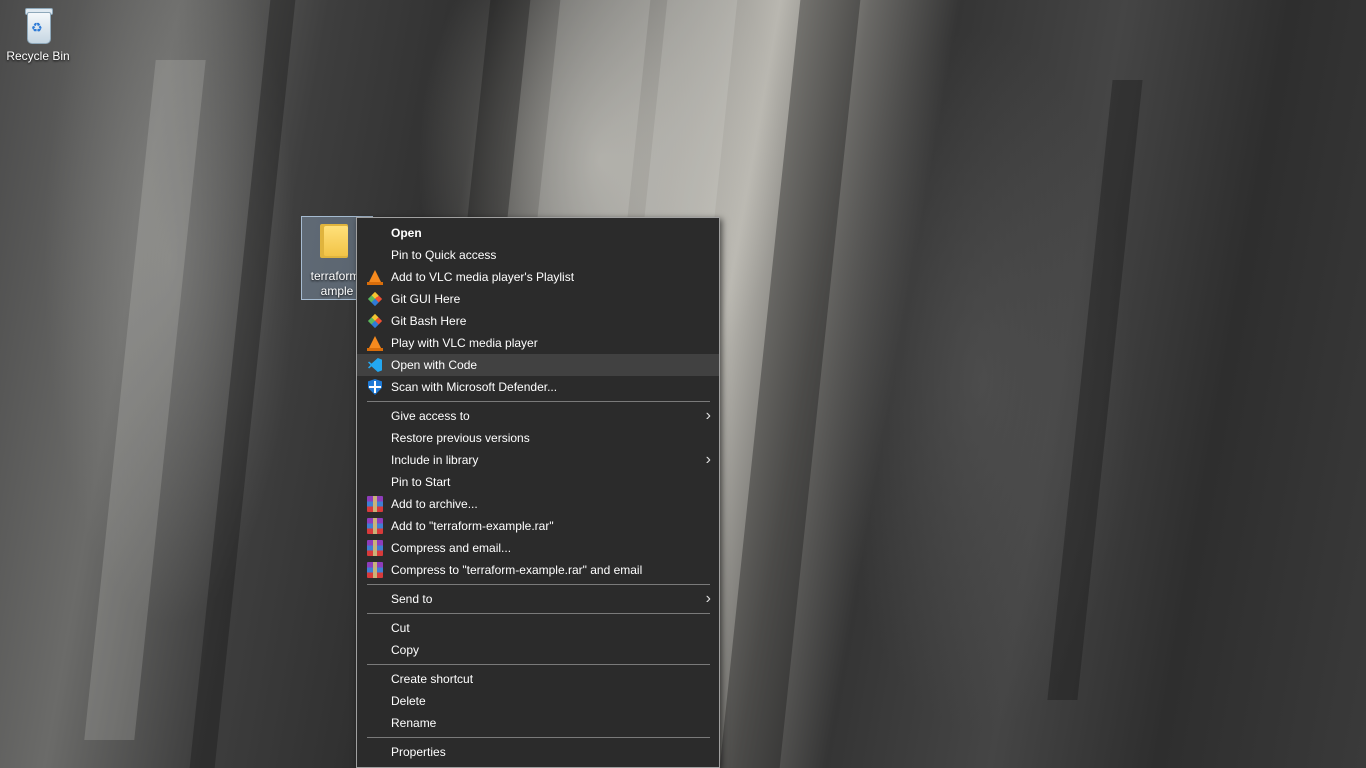 This screenshot has width=1366, height=768. Describe the element at coordinates (406, 233) in the screenshot. I see `menu-item-label: Open` at that location.